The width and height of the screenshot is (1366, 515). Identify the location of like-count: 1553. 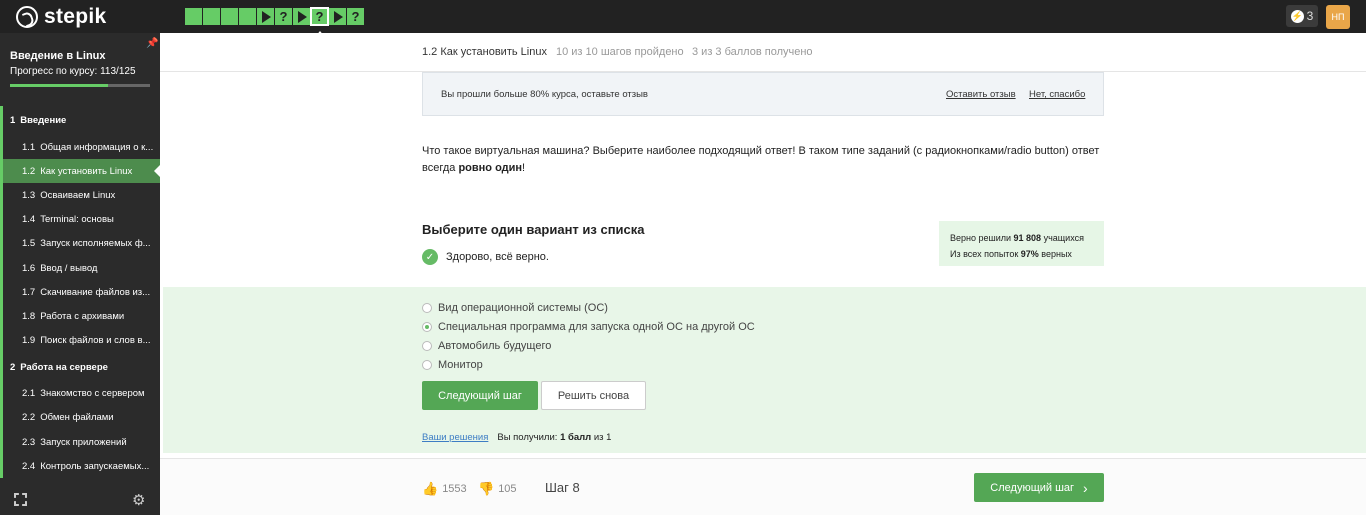
(454, 489).